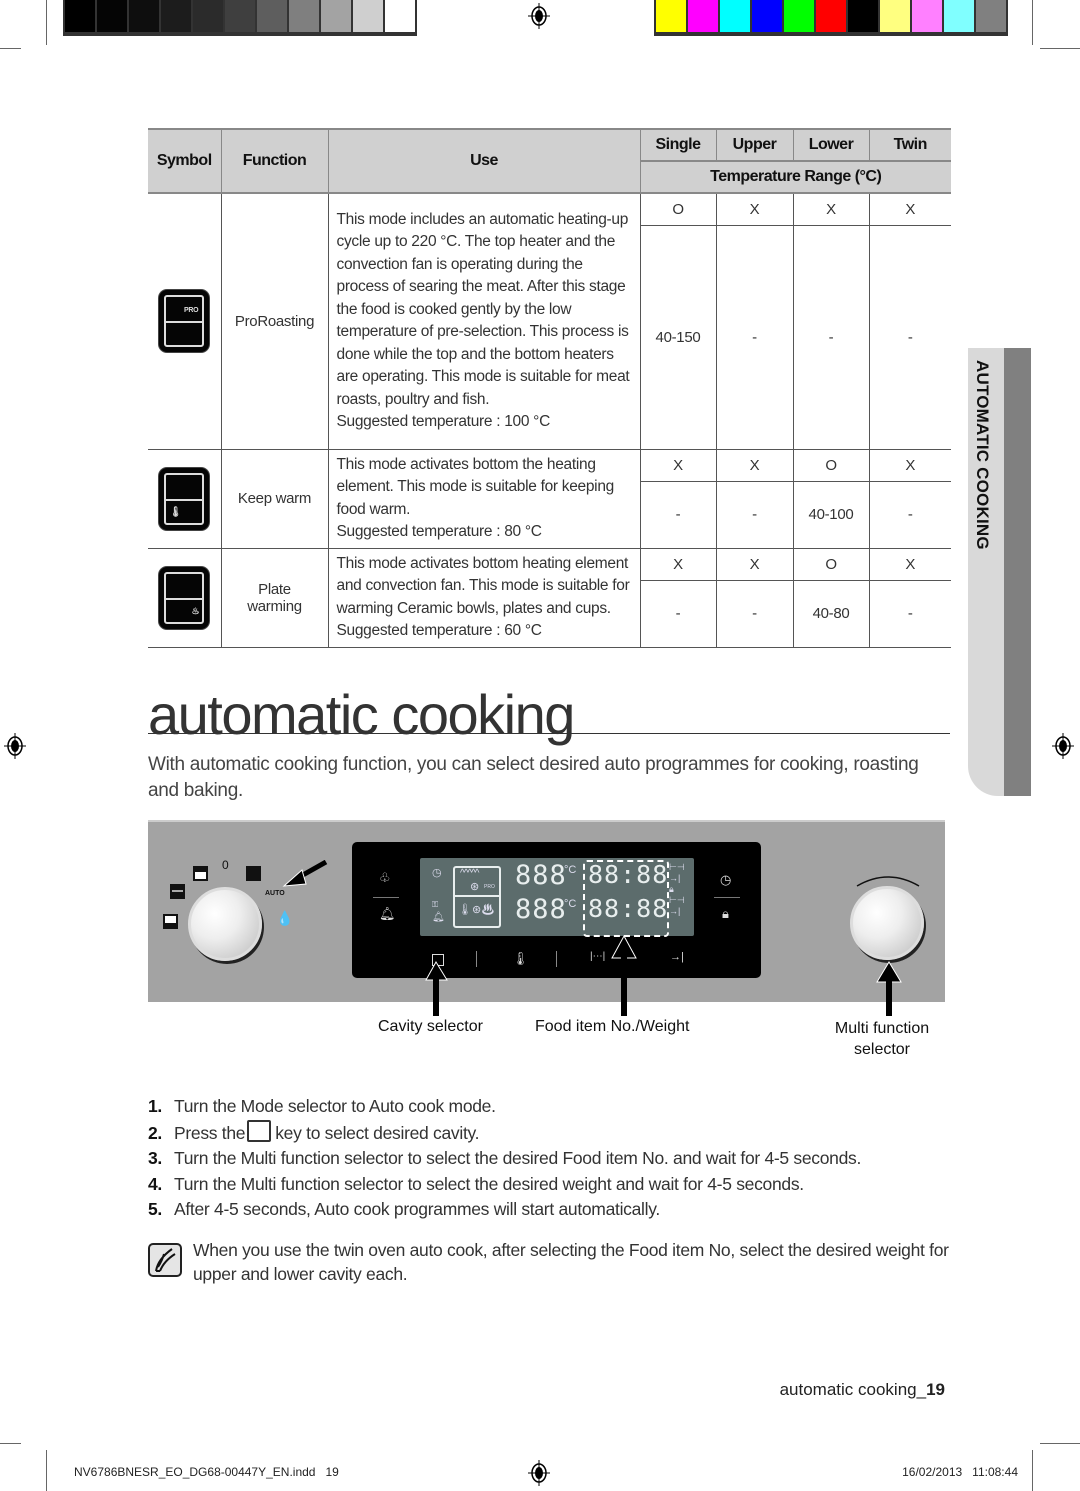 The image size is (1080, 1491). I want to click on header-twin: Twin, so click(910, 145).